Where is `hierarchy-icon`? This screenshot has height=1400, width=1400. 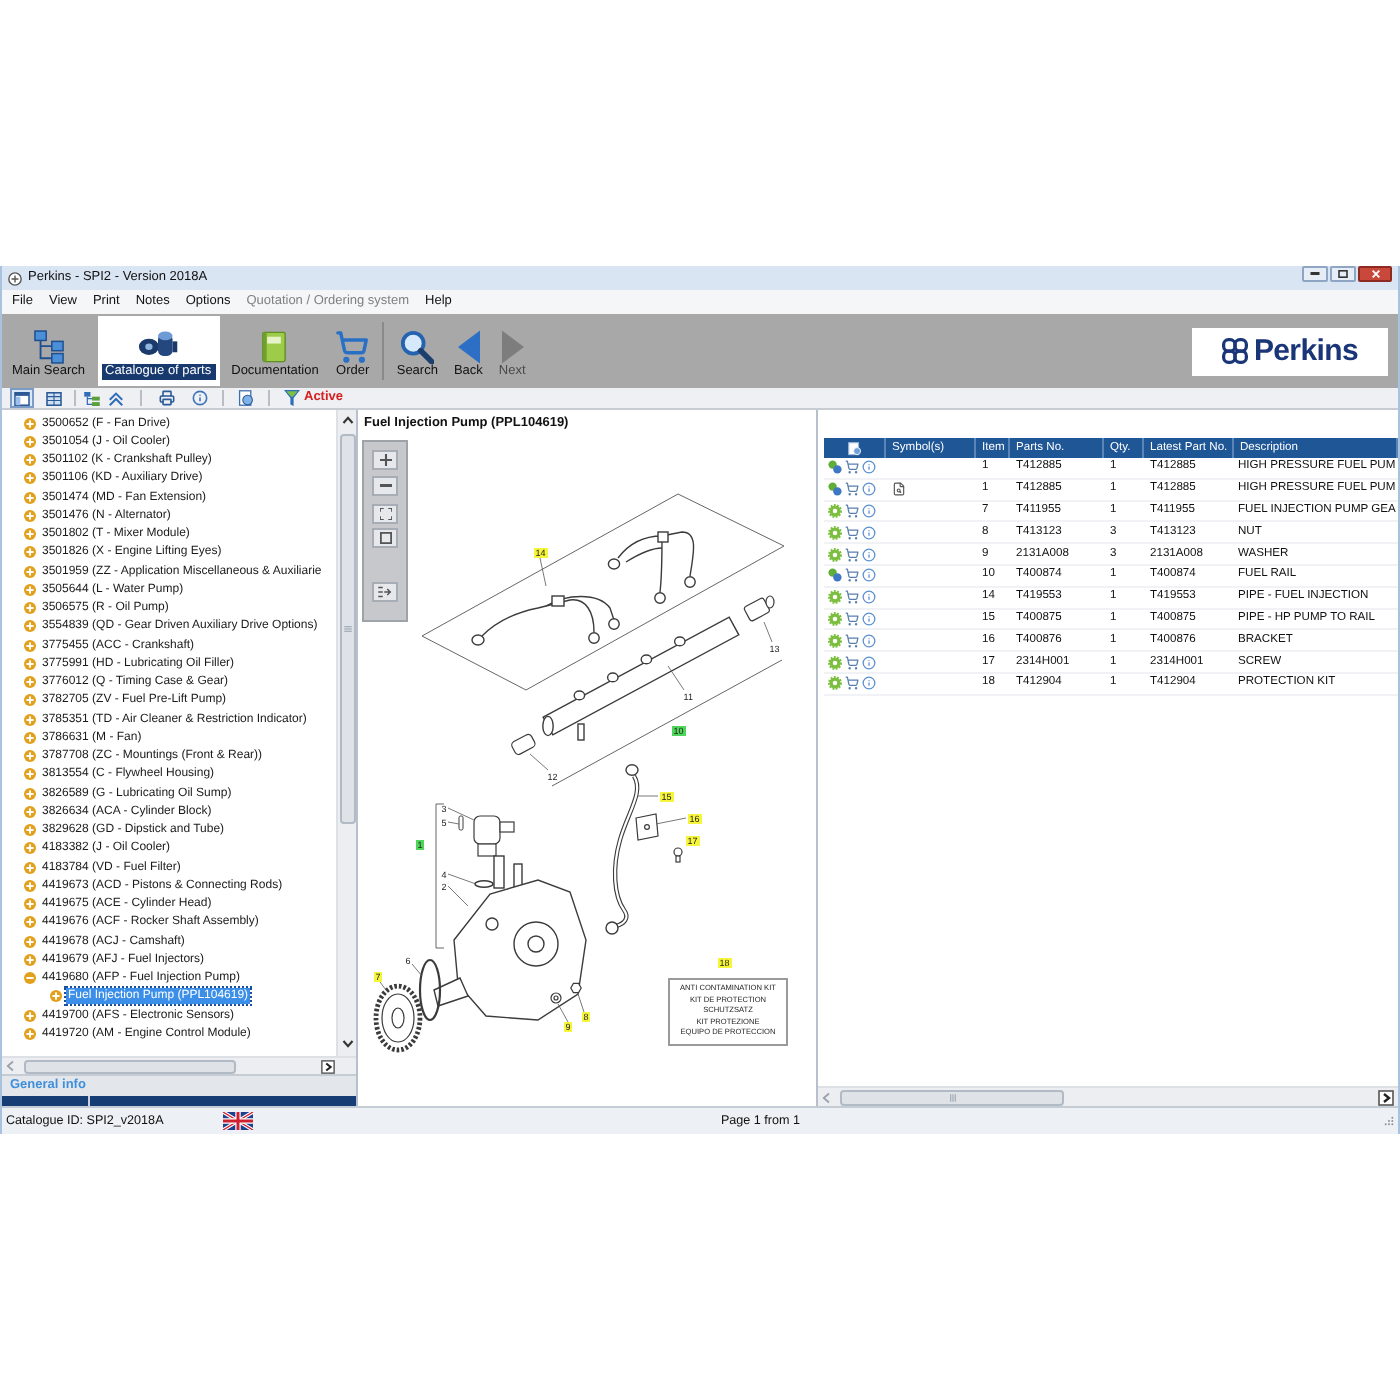 hierarchy-icon is located at coordinates (48, 347).